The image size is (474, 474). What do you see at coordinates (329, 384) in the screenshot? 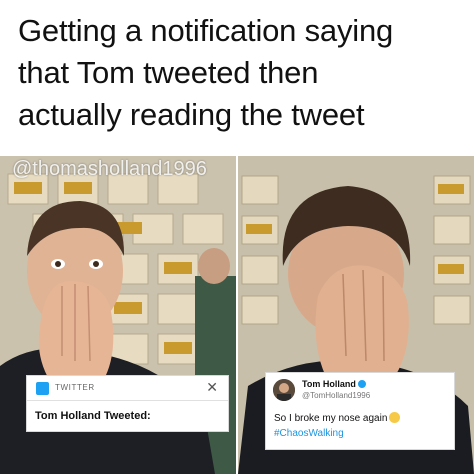
I see `tweet-author-name-text: Tom Holland` at bounding box center [329, 384].